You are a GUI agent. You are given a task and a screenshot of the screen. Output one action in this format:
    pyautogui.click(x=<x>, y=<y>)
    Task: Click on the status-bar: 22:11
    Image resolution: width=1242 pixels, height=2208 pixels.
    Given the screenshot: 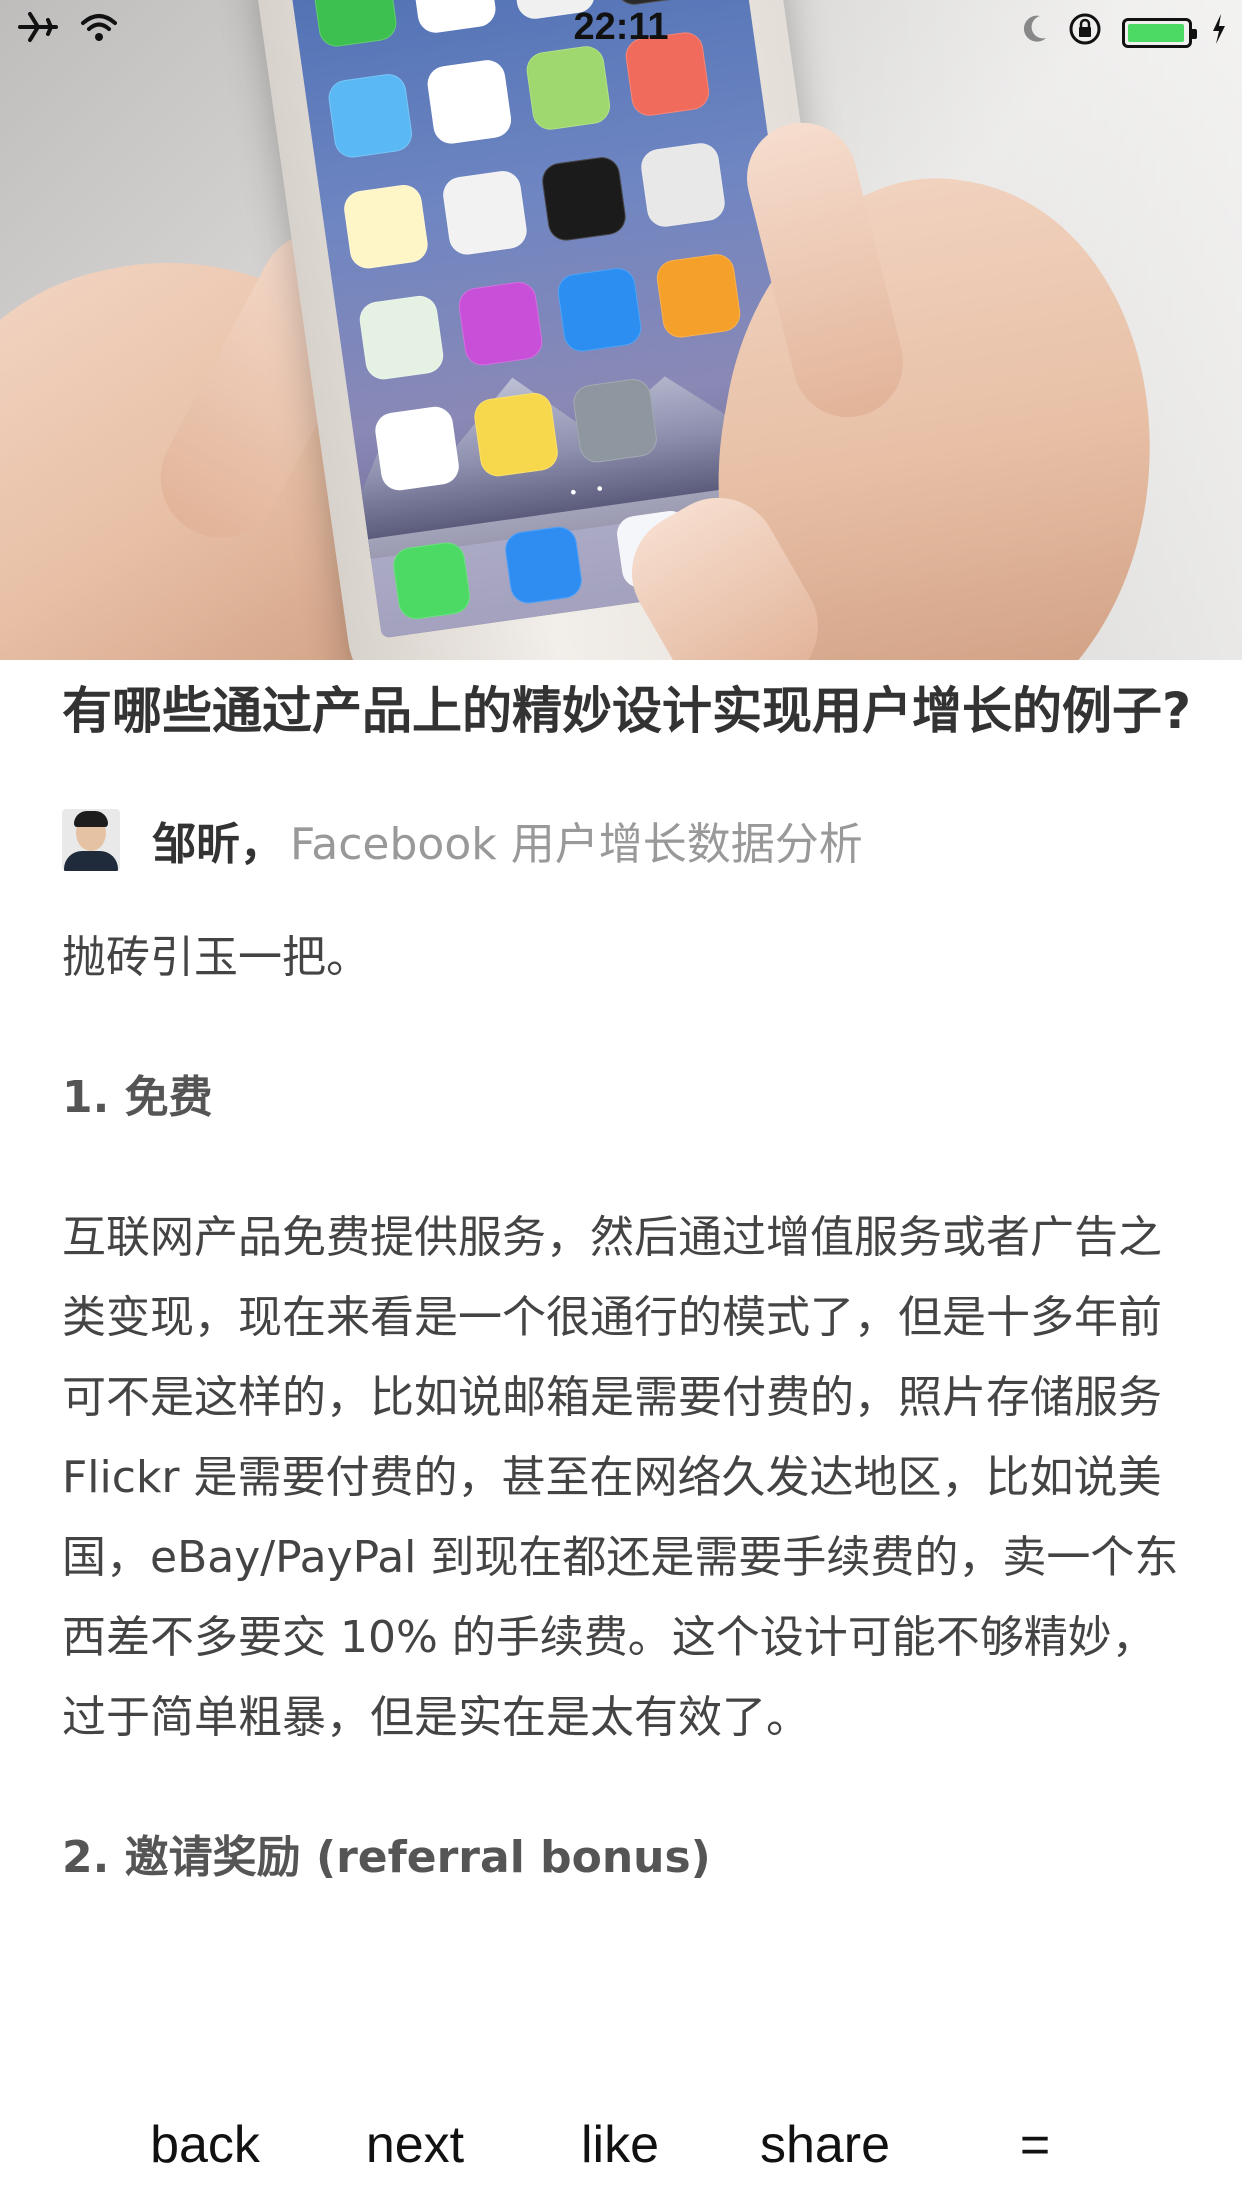 What is the action you would take?
    pyautogui.click(x=621, y=30)
    